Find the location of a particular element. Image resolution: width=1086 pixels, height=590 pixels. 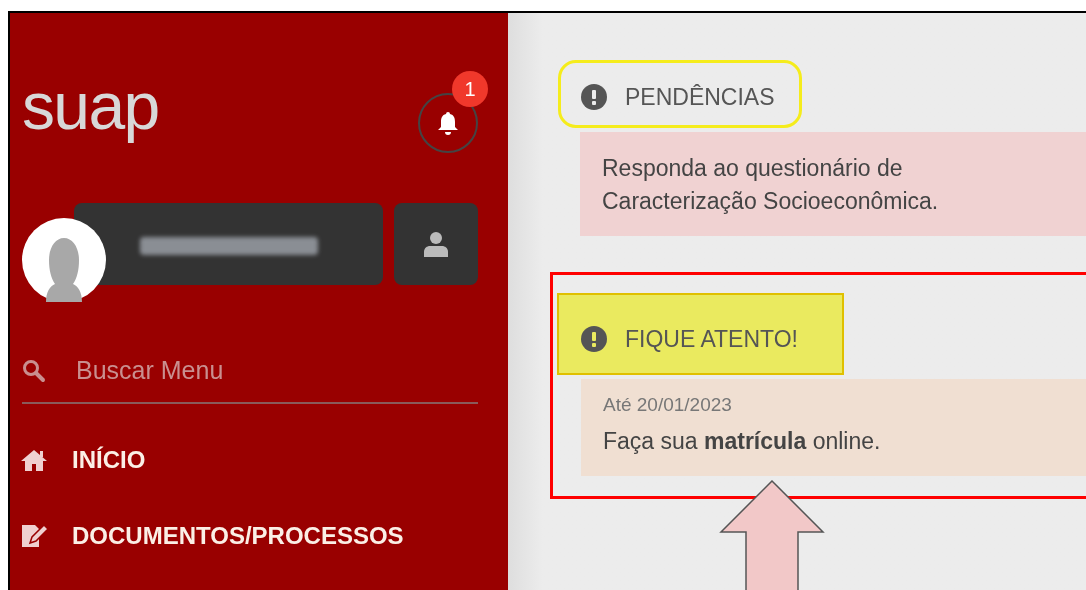

profile-button is located at coordinates (436, 244).